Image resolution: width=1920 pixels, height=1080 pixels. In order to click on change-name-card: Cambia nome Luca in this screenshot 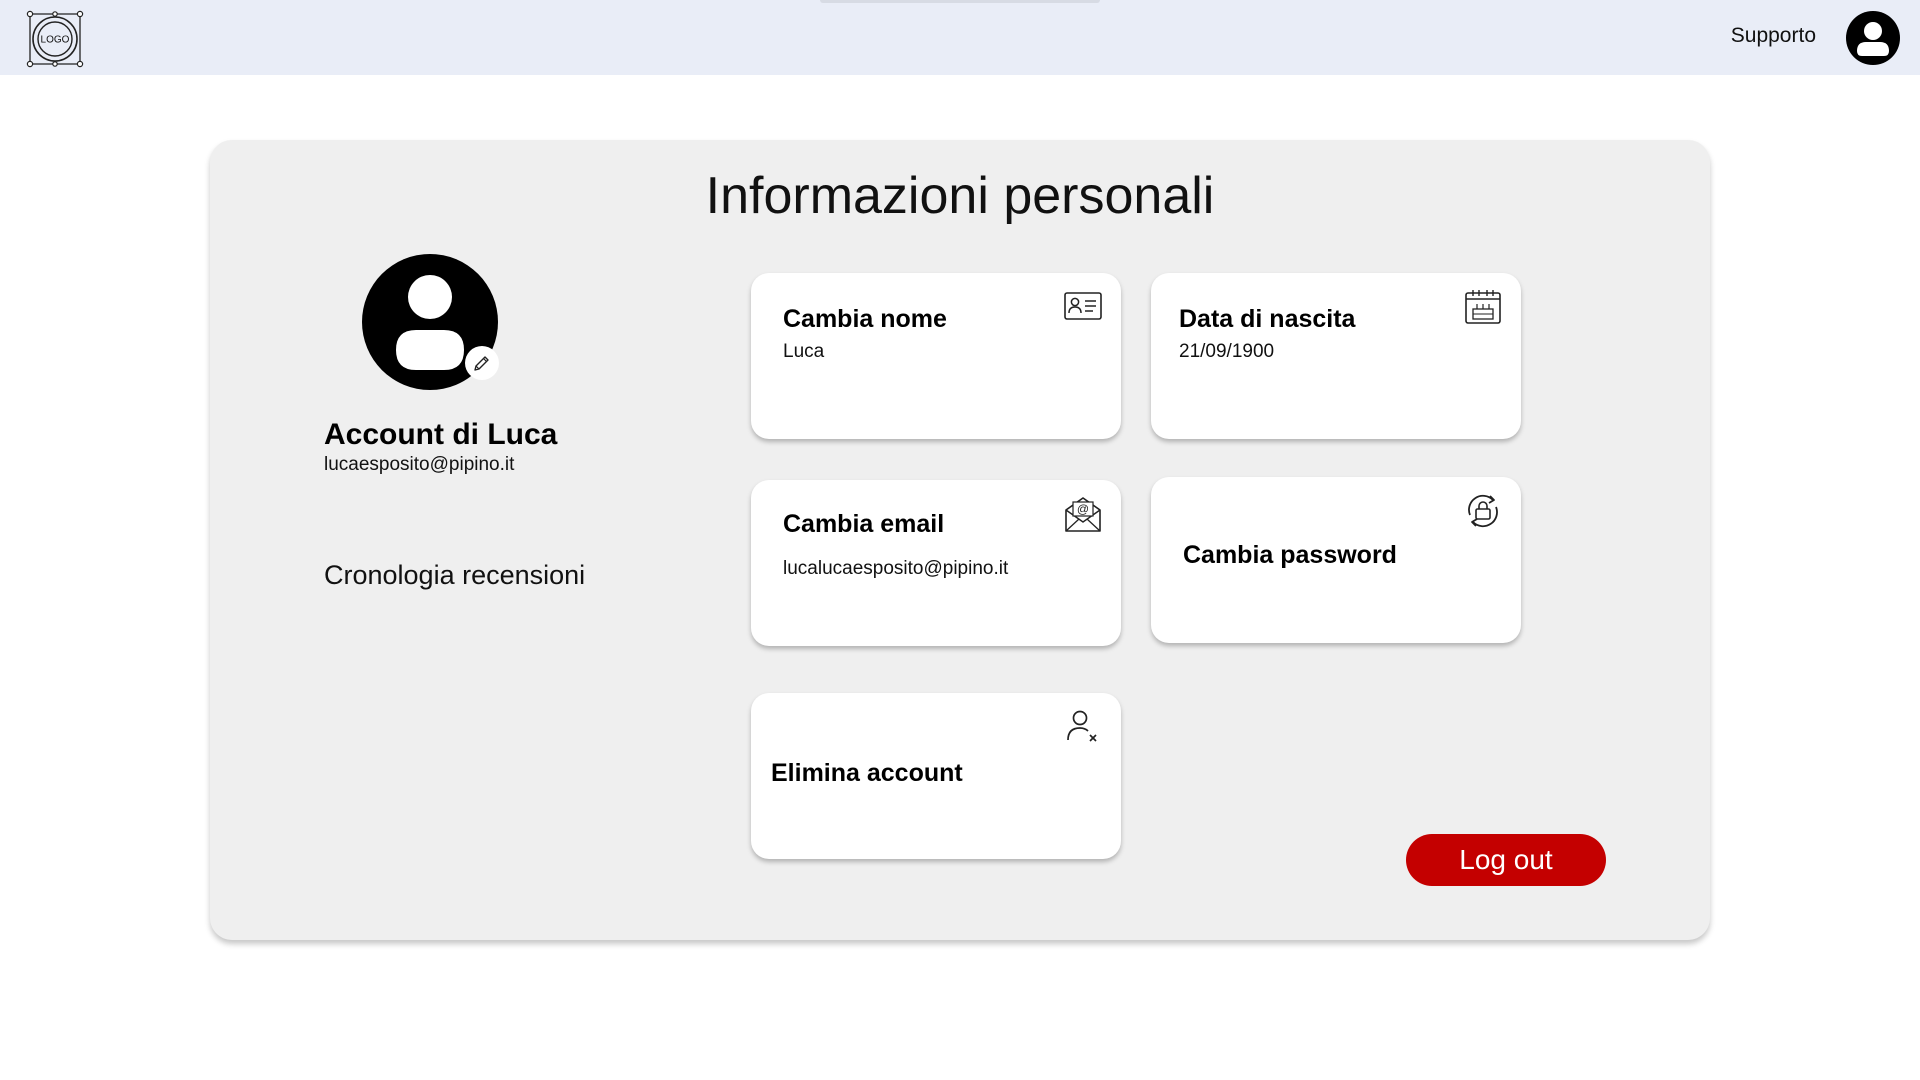, I will do `click(936, 356)`.